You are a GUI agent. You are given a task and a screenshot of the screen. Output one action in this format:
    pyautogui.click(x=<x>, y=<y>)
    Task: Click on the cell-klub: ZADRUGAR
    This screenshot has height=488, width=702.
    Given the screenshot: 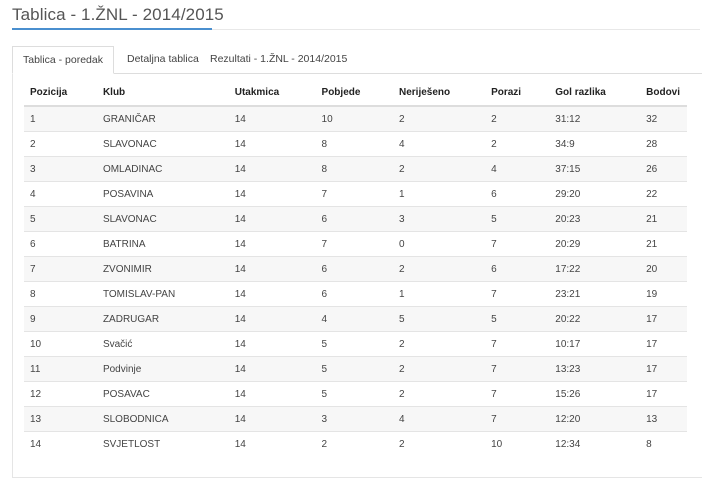 What is the action you would take?
    pyautogui.click(x=162, y=319)
    